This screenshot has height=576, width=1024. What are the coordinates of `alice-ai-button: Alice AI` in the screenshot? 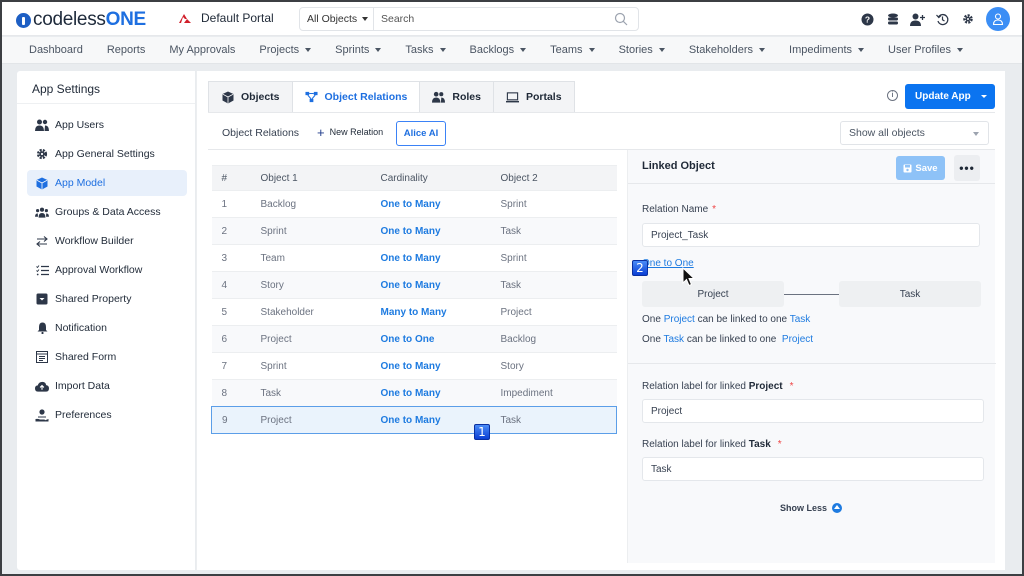 It's located at (421, 133).